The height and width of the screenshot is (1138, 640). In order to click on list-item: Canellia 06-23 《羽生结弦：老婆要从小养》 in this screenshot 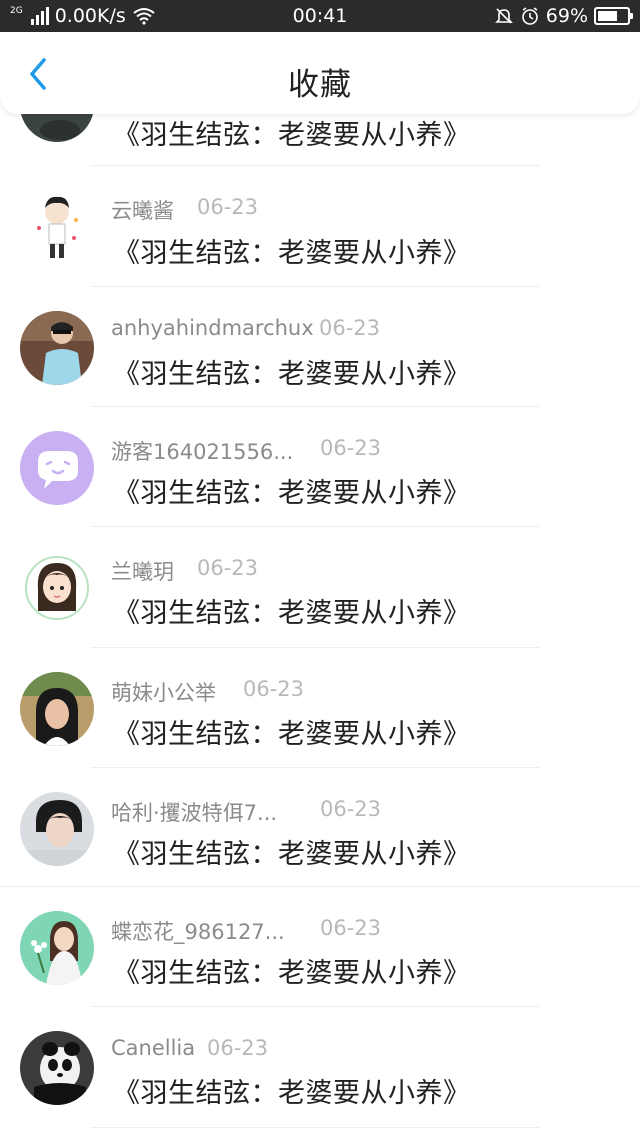, I will do `click(320, 1084)`.